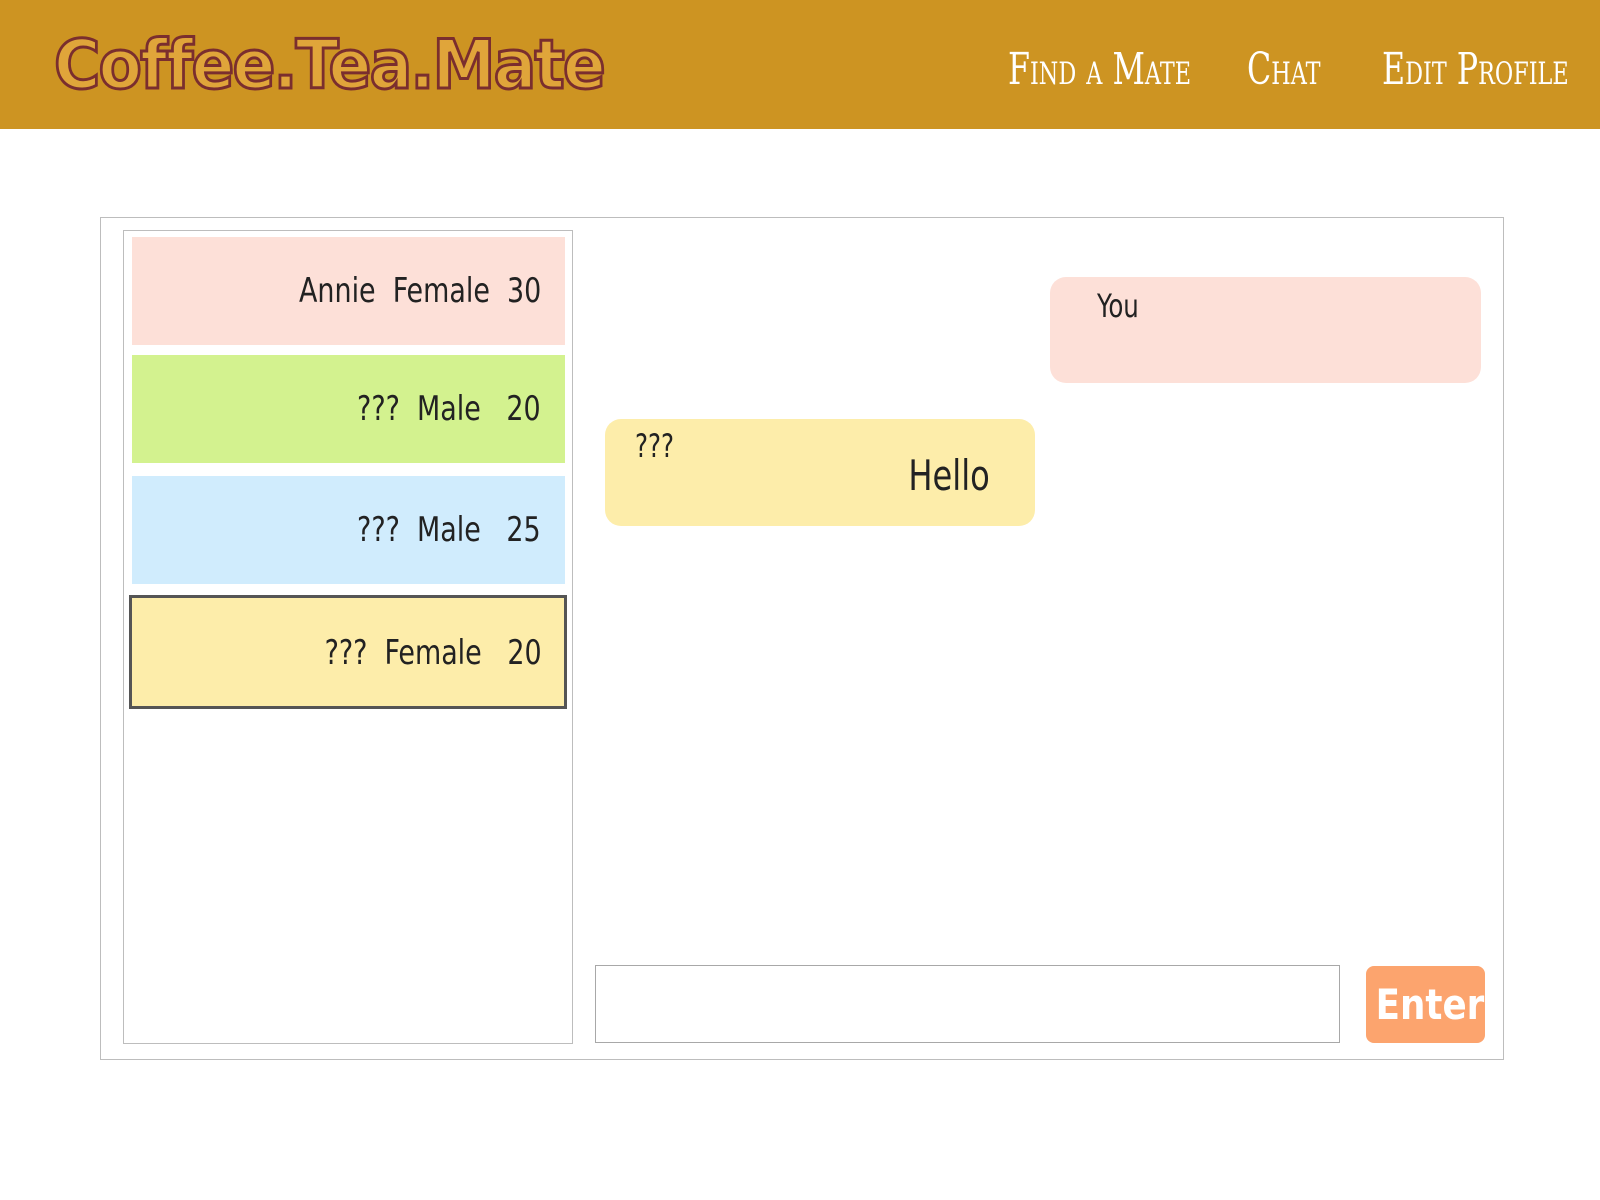 This screenshot has height=1200, width=1600. I want to click on brand-logo: Coffee.Tea.Mate, so click(330, 66).